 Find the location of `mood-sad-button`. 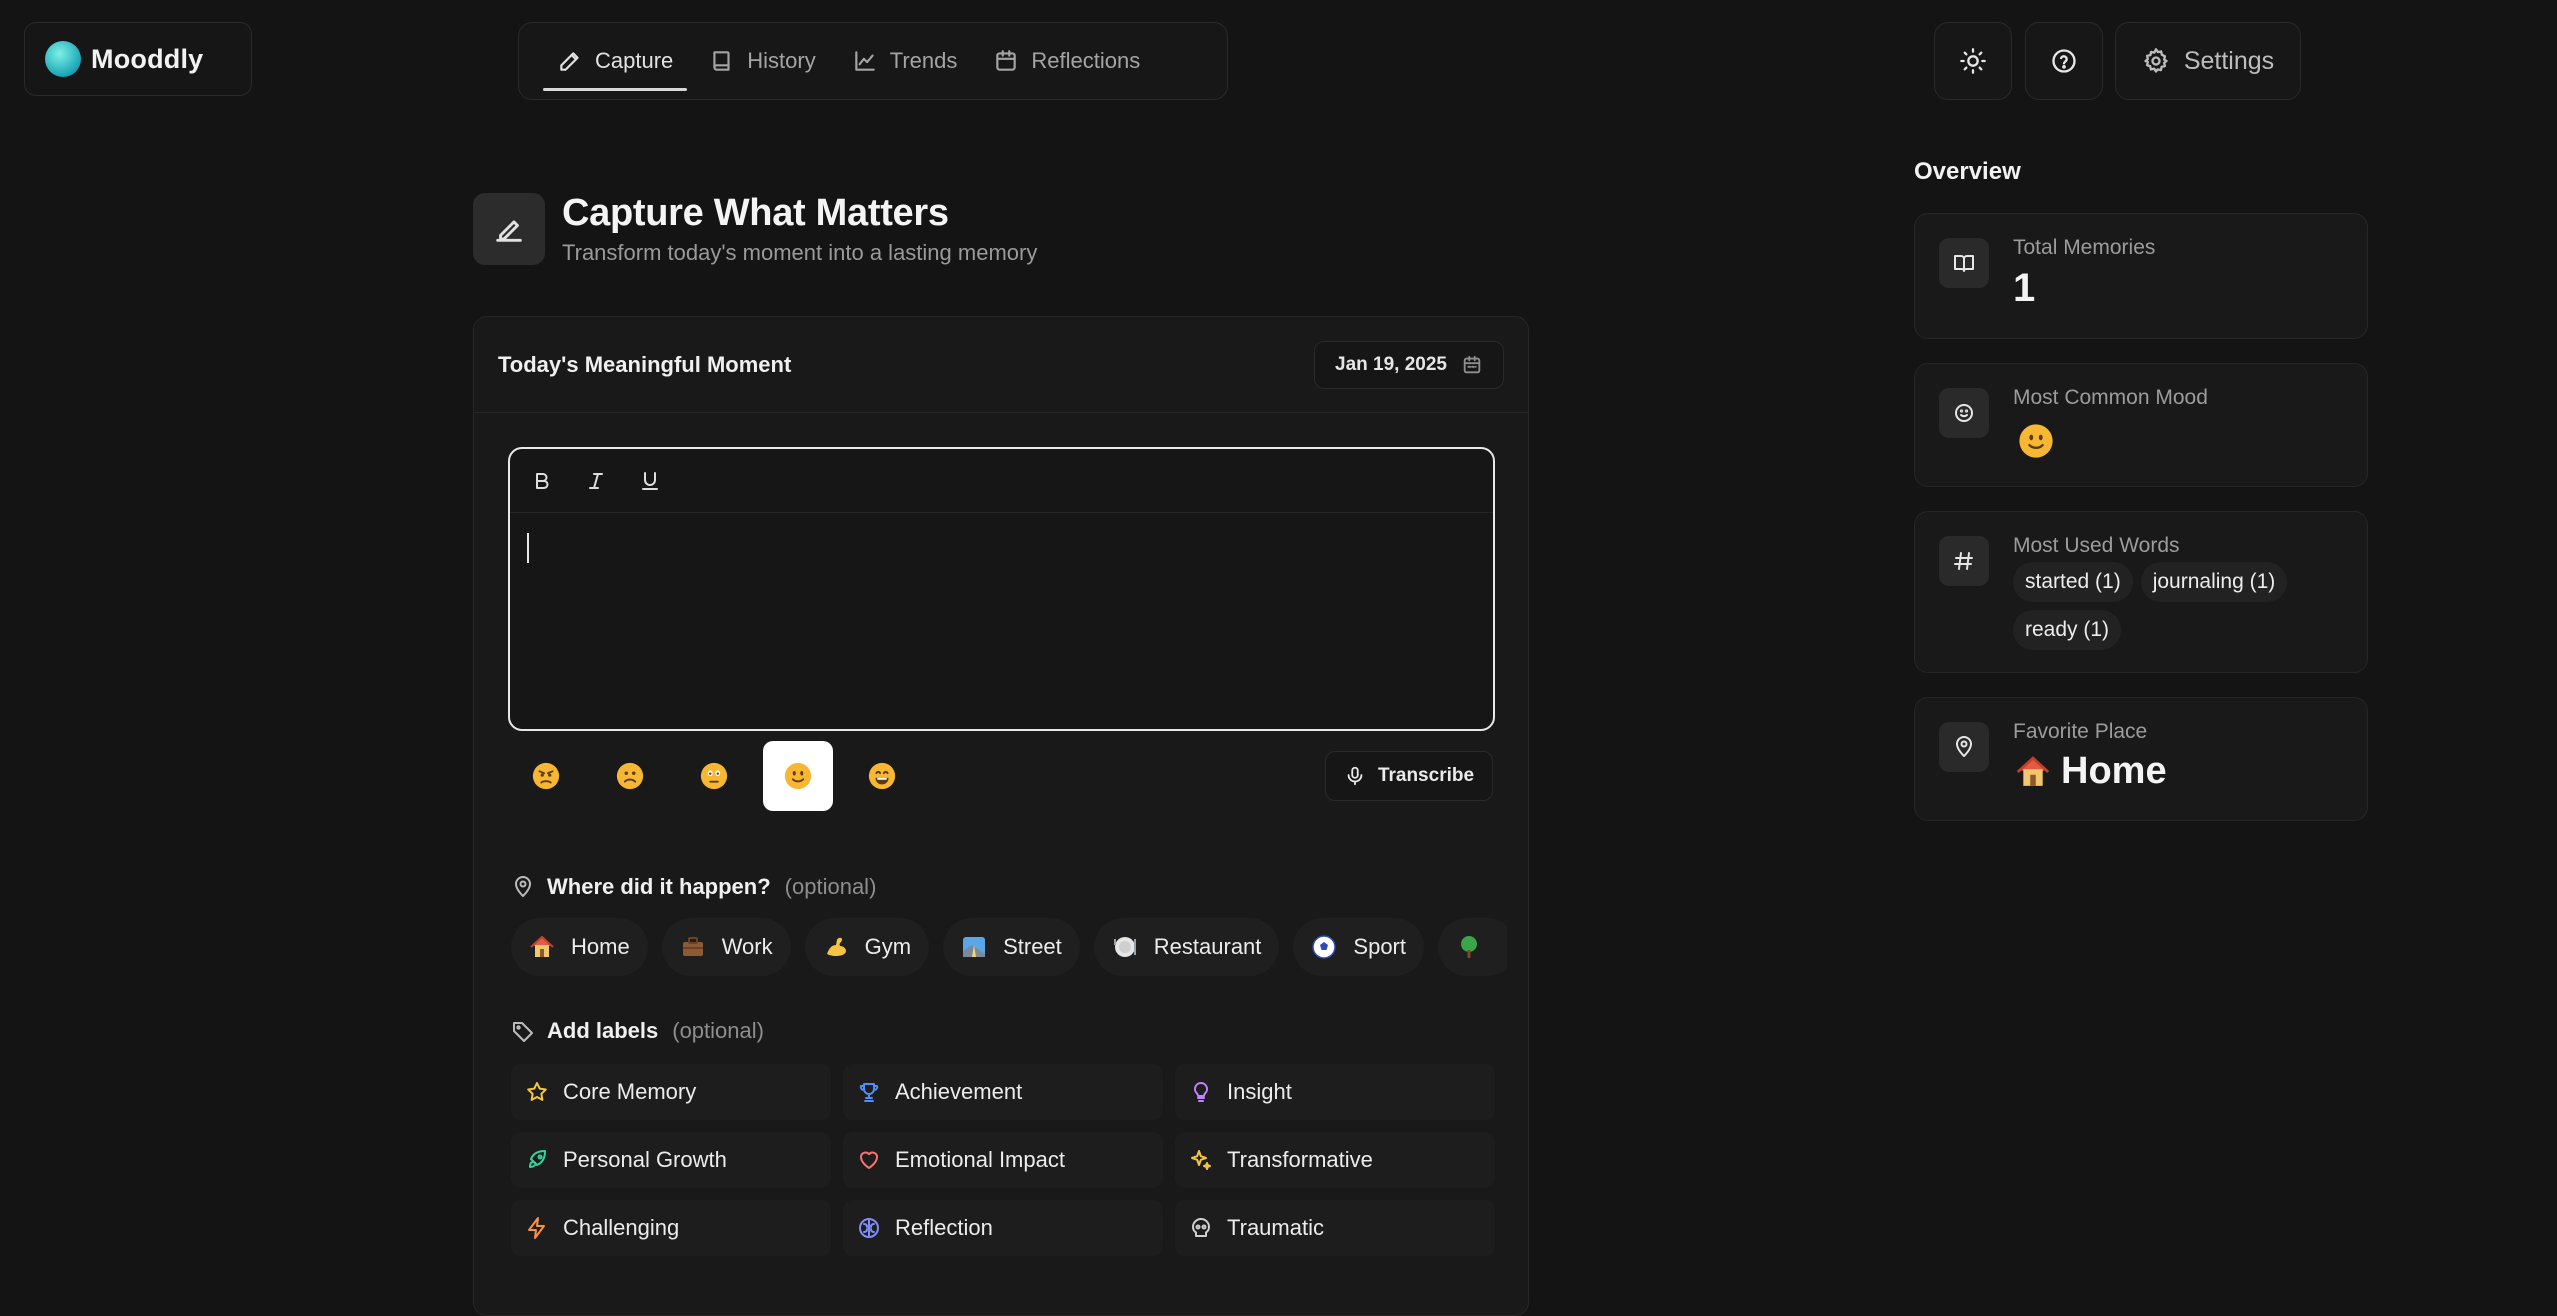

mood-sad-button is located at coordinates (630, 776).